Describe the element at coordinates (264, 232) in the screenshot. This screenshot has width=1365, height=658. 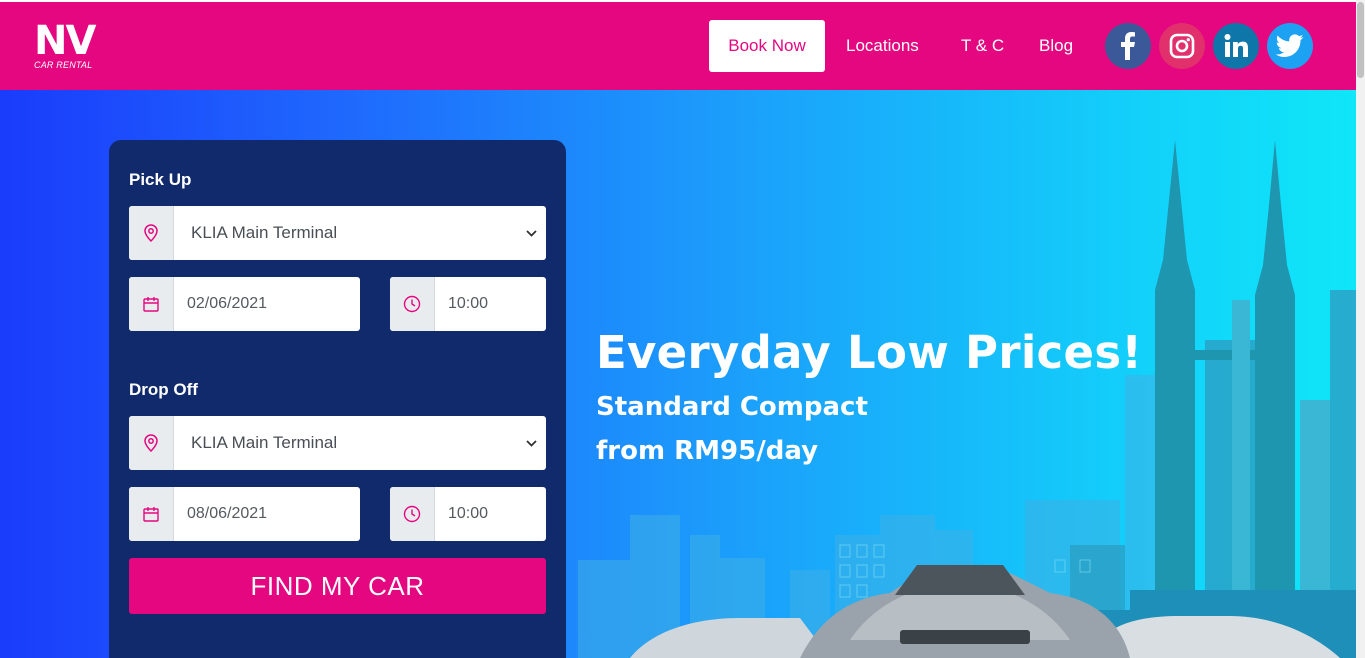
I see `pickup-location-value: KLIA Main Terminal` at that location.